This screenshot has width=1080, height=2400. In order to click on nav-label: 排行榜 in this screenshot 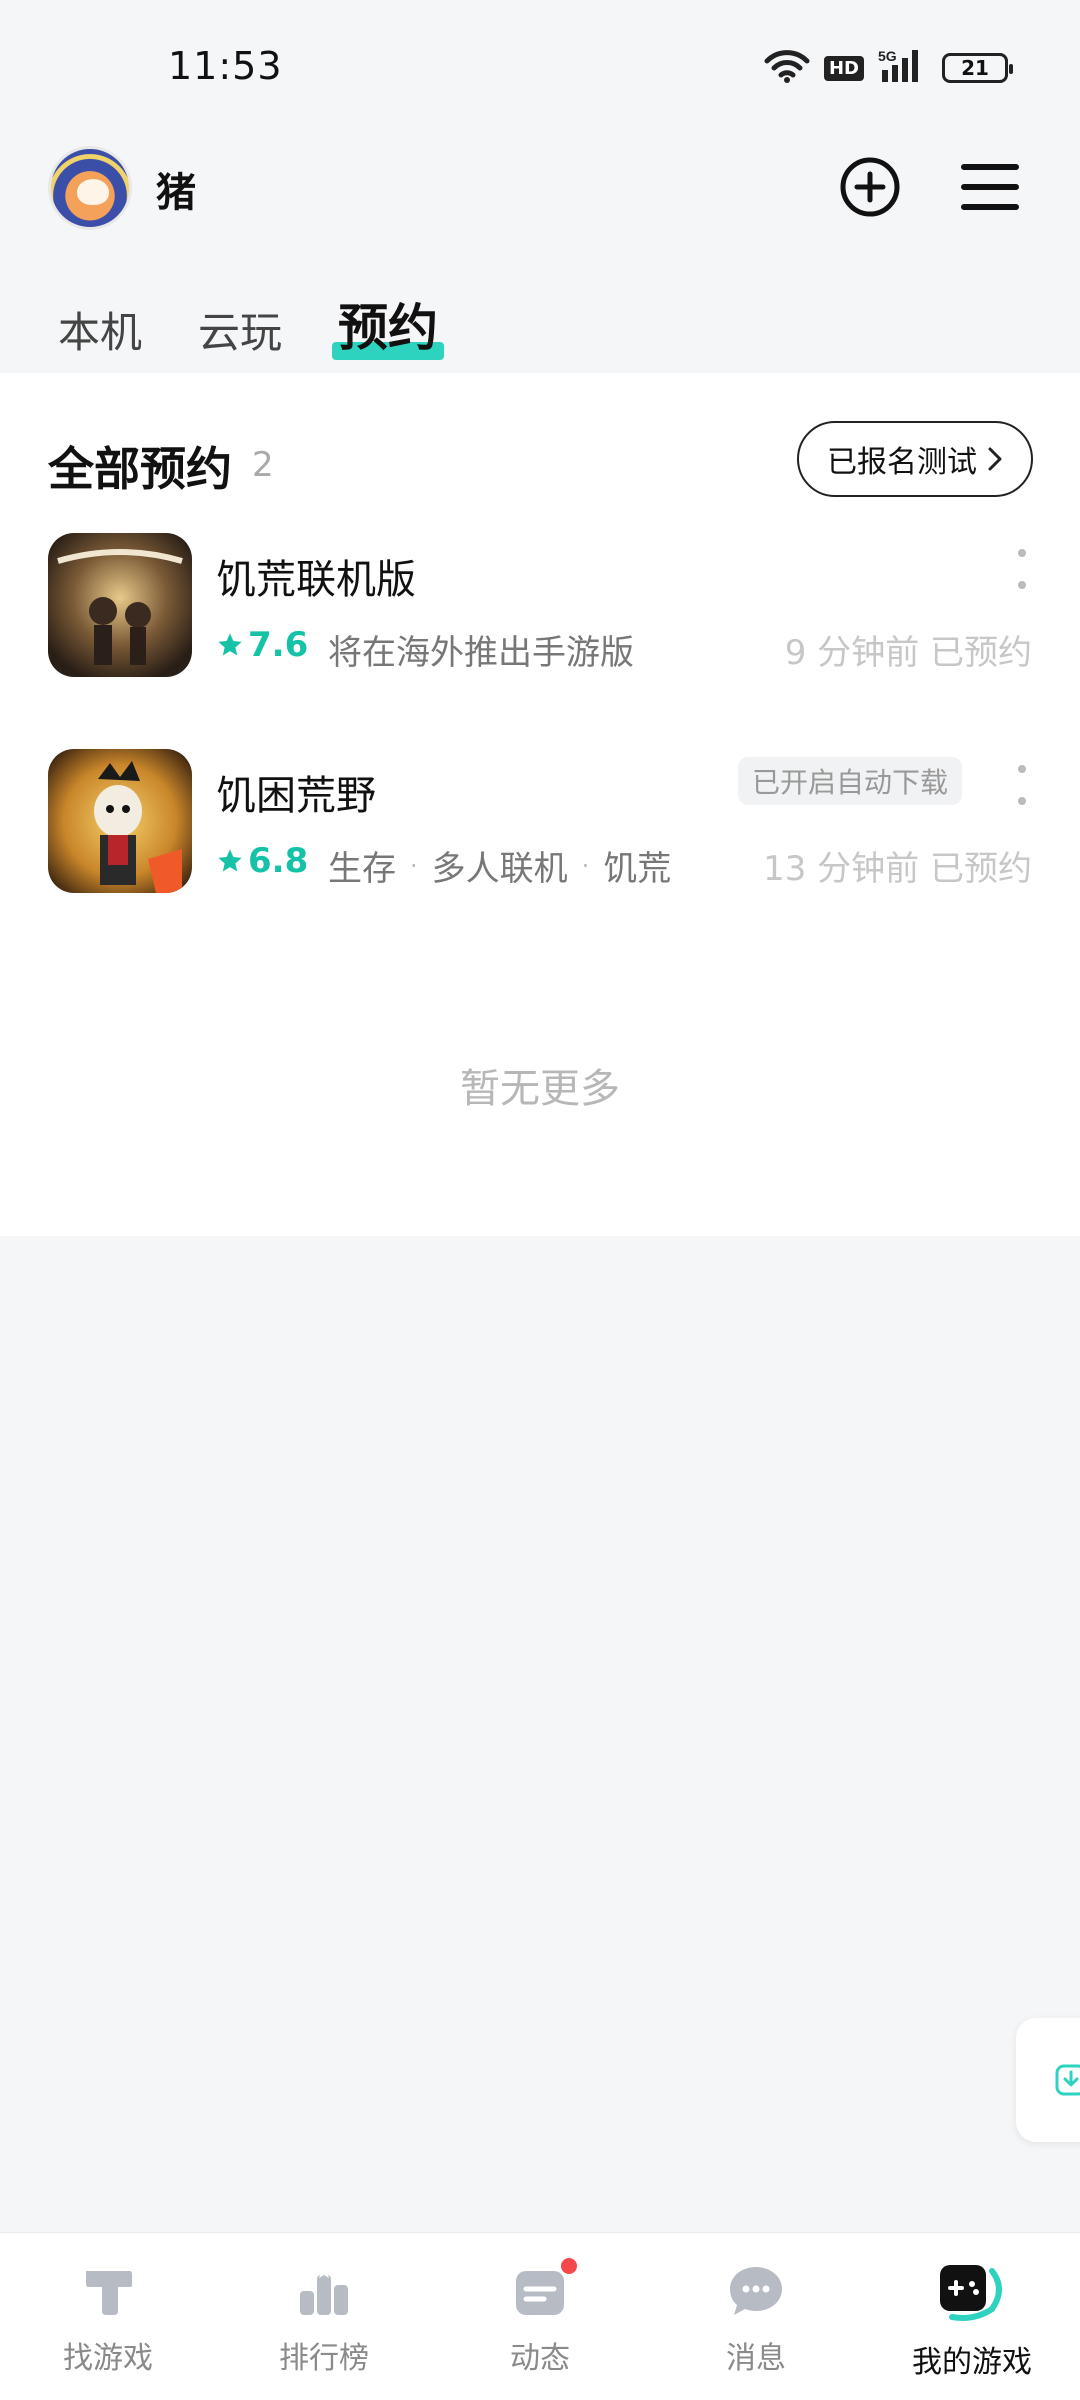, I will do `click(324, 2358)`.